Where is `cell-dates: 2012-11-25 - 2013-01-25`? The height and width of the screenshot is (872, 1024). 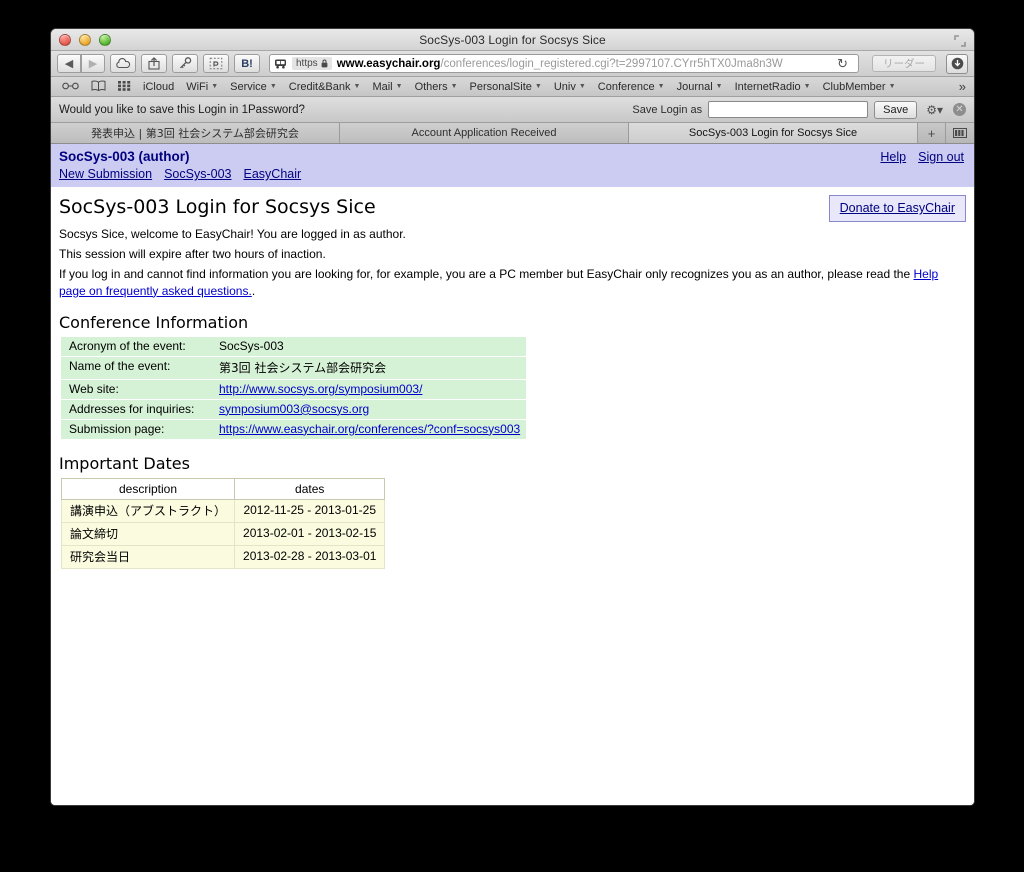 cell-dates: 2012-11-25 - 2013-01-25 is located at coordinates (310, 510).